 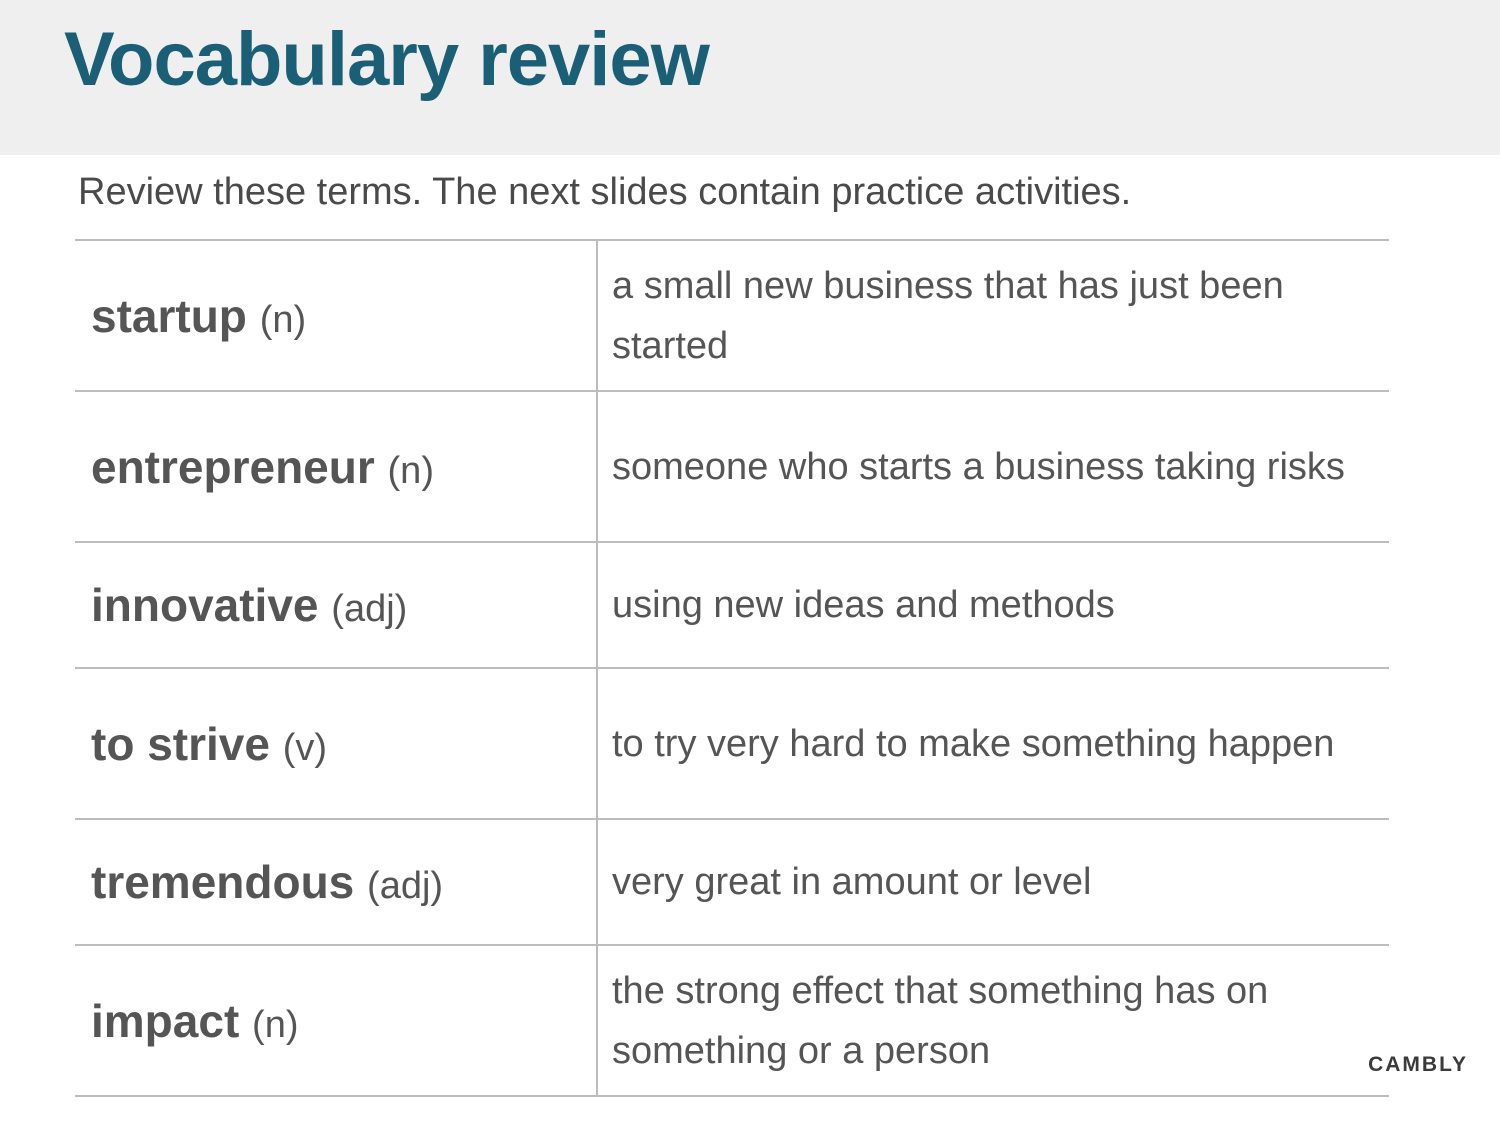 What do you see at coordinates (305, 747) in the screenshot?
I see `part-of-speech: (v)` at bounding box center [305, 747].